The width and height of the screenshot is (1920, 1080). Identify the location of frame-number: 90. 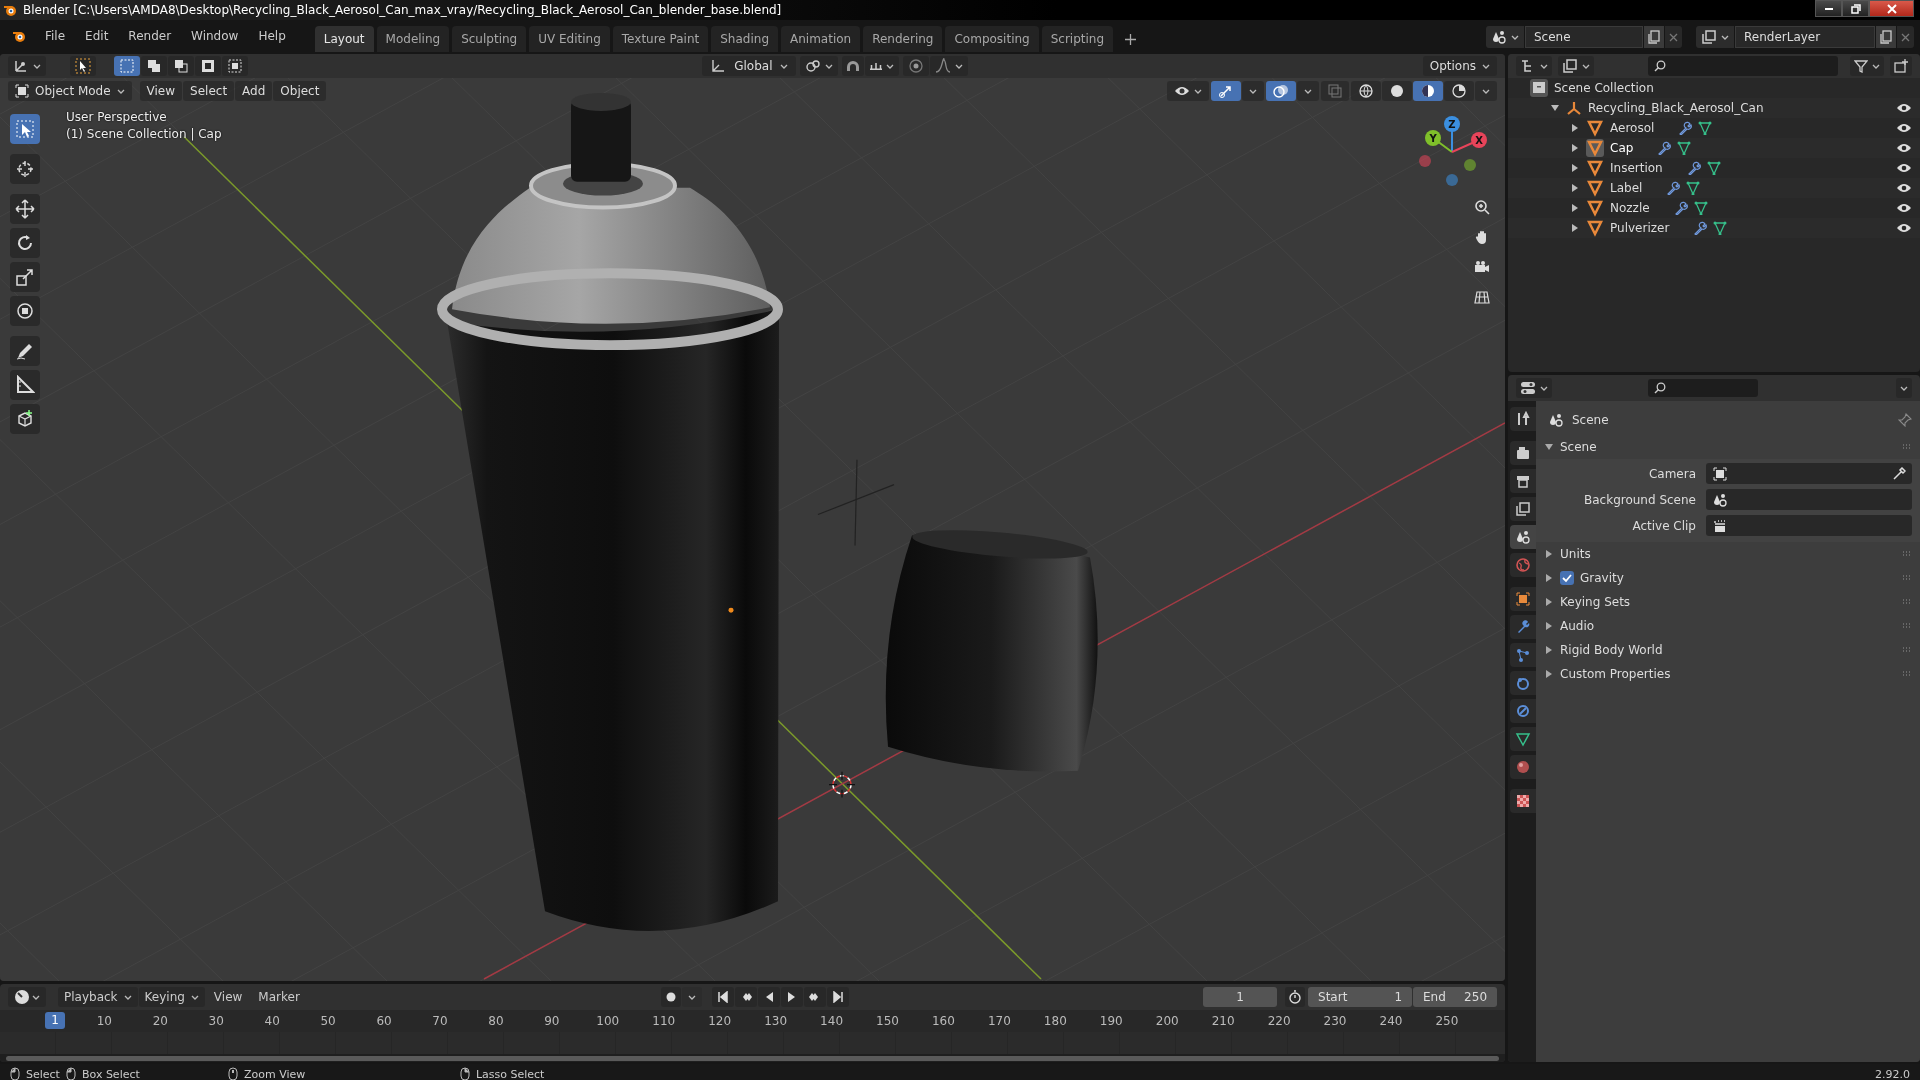
(552, 1021).